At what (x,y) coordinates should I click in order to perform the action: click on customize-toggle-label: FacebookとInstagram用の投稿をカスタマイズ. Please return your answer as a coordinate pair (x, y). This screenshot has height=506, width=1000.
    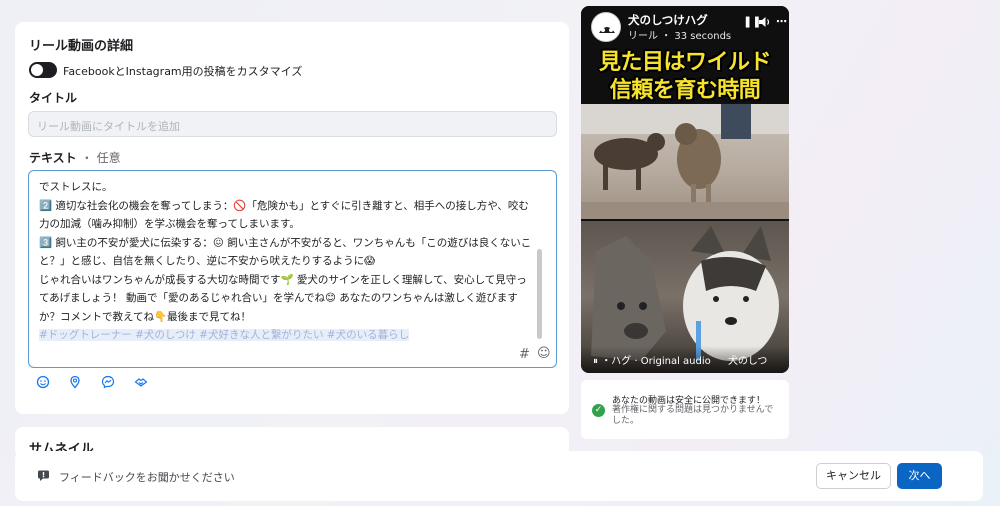
    Looking at the image, I should click on (183, 71).